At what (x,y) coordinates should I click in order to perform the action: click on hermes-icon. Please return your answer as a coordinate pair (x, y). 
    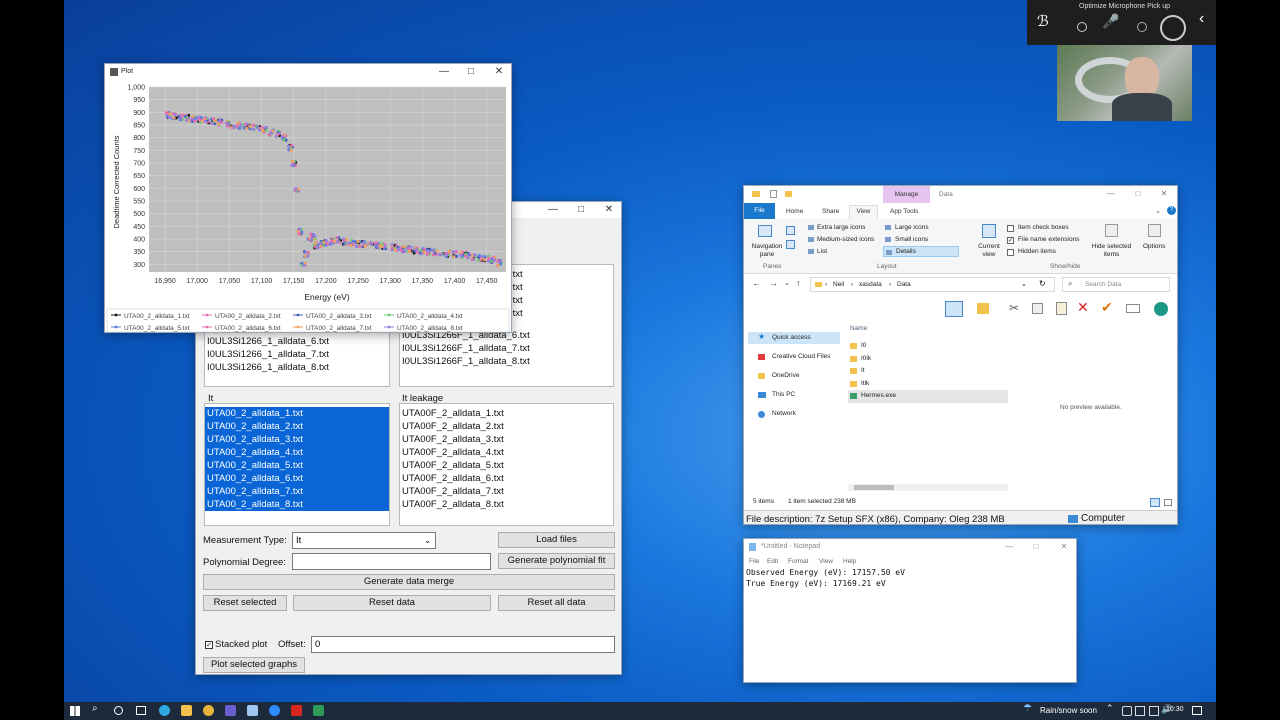
    Looking at the image, I should click on (318, 710).